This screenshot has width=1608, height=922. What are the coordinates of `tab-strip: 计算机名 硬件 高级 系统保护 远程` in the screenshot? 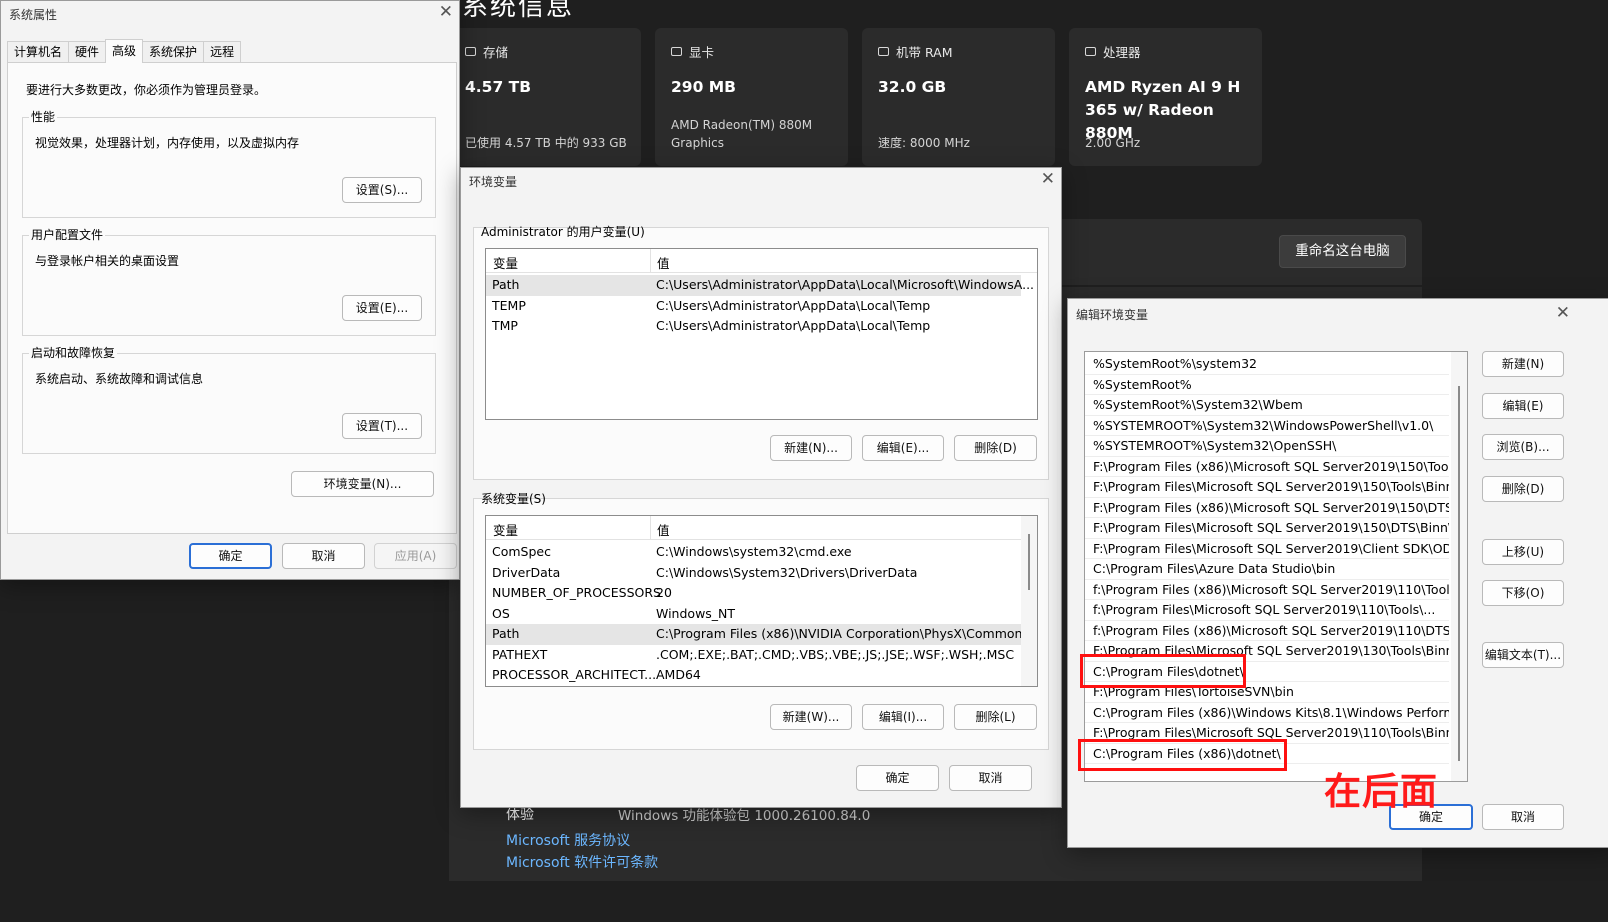 It's located at (124, 51).